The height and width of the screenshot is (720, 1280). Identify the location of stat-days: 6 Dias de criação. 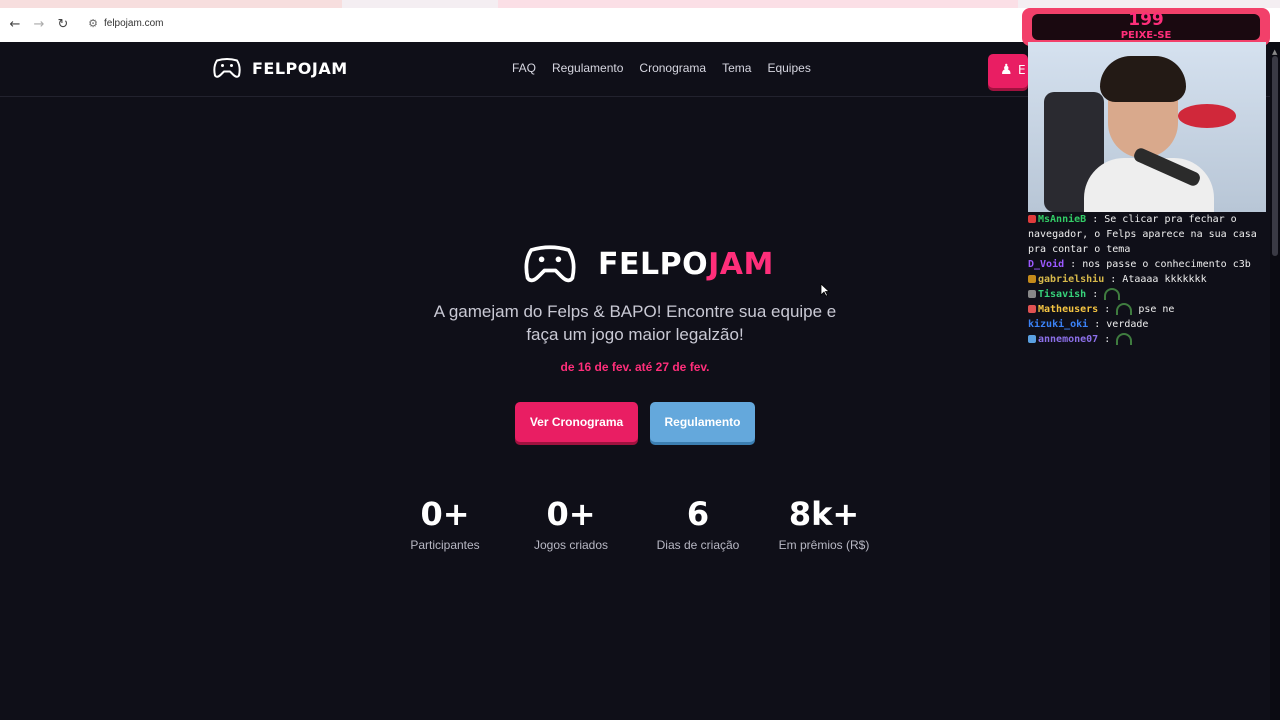
(698, 523).